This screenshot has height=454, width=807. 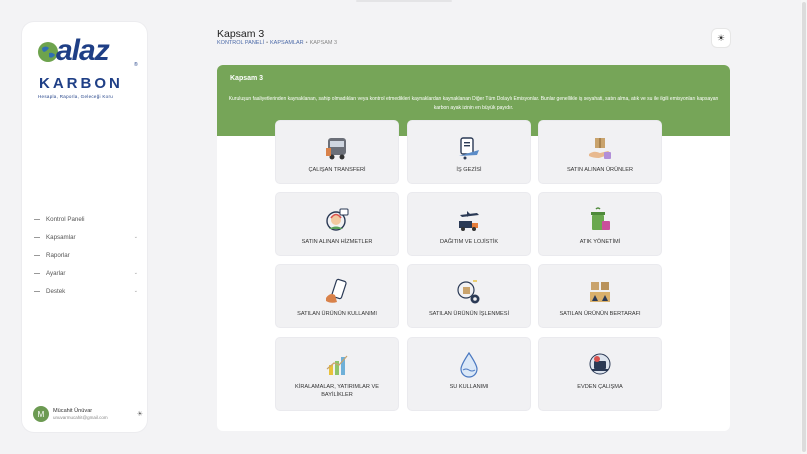 I want to click on page-title: Kapsam 3, so click(x=241, y=34).